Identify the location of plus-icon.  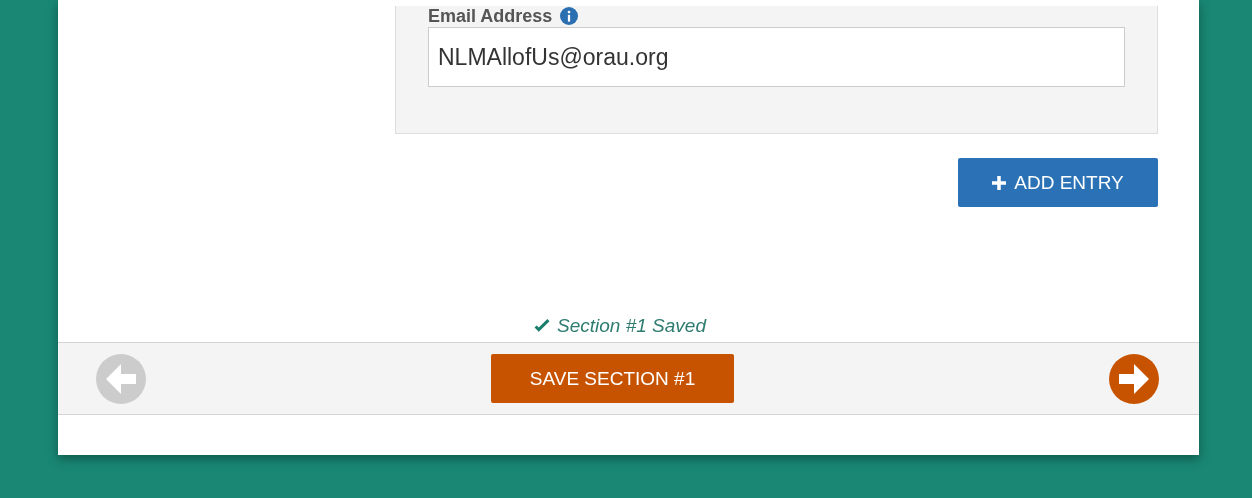
(999, 182).